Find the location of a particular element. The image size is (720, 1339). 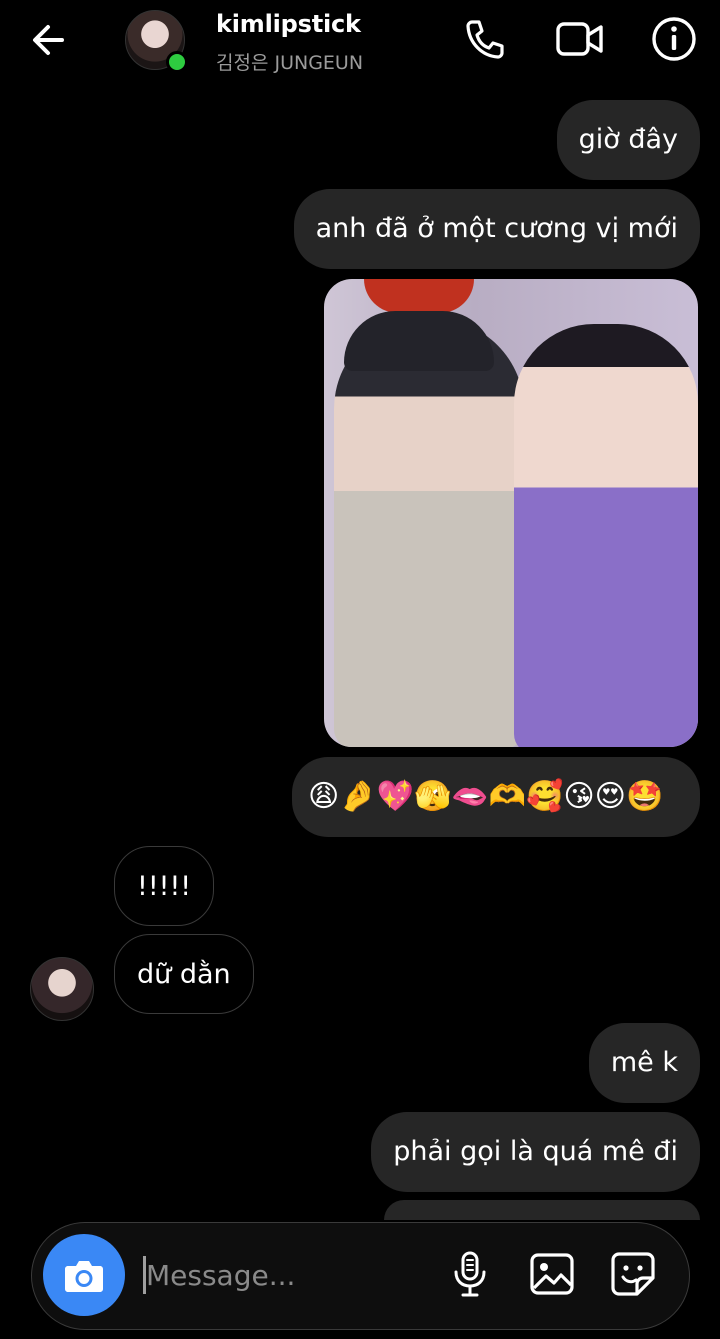

gallery-icon is located at coordinates (552, 1274).